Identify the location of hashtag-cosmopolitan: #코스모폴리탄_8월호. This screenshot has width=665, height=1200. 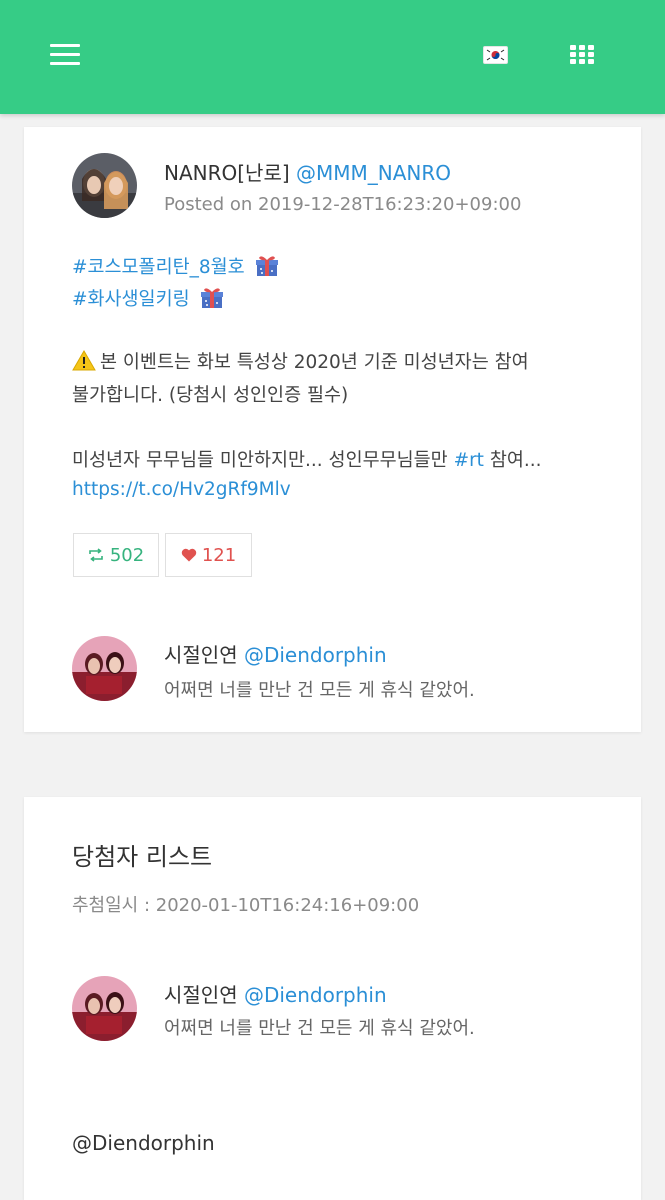
(158, 267).